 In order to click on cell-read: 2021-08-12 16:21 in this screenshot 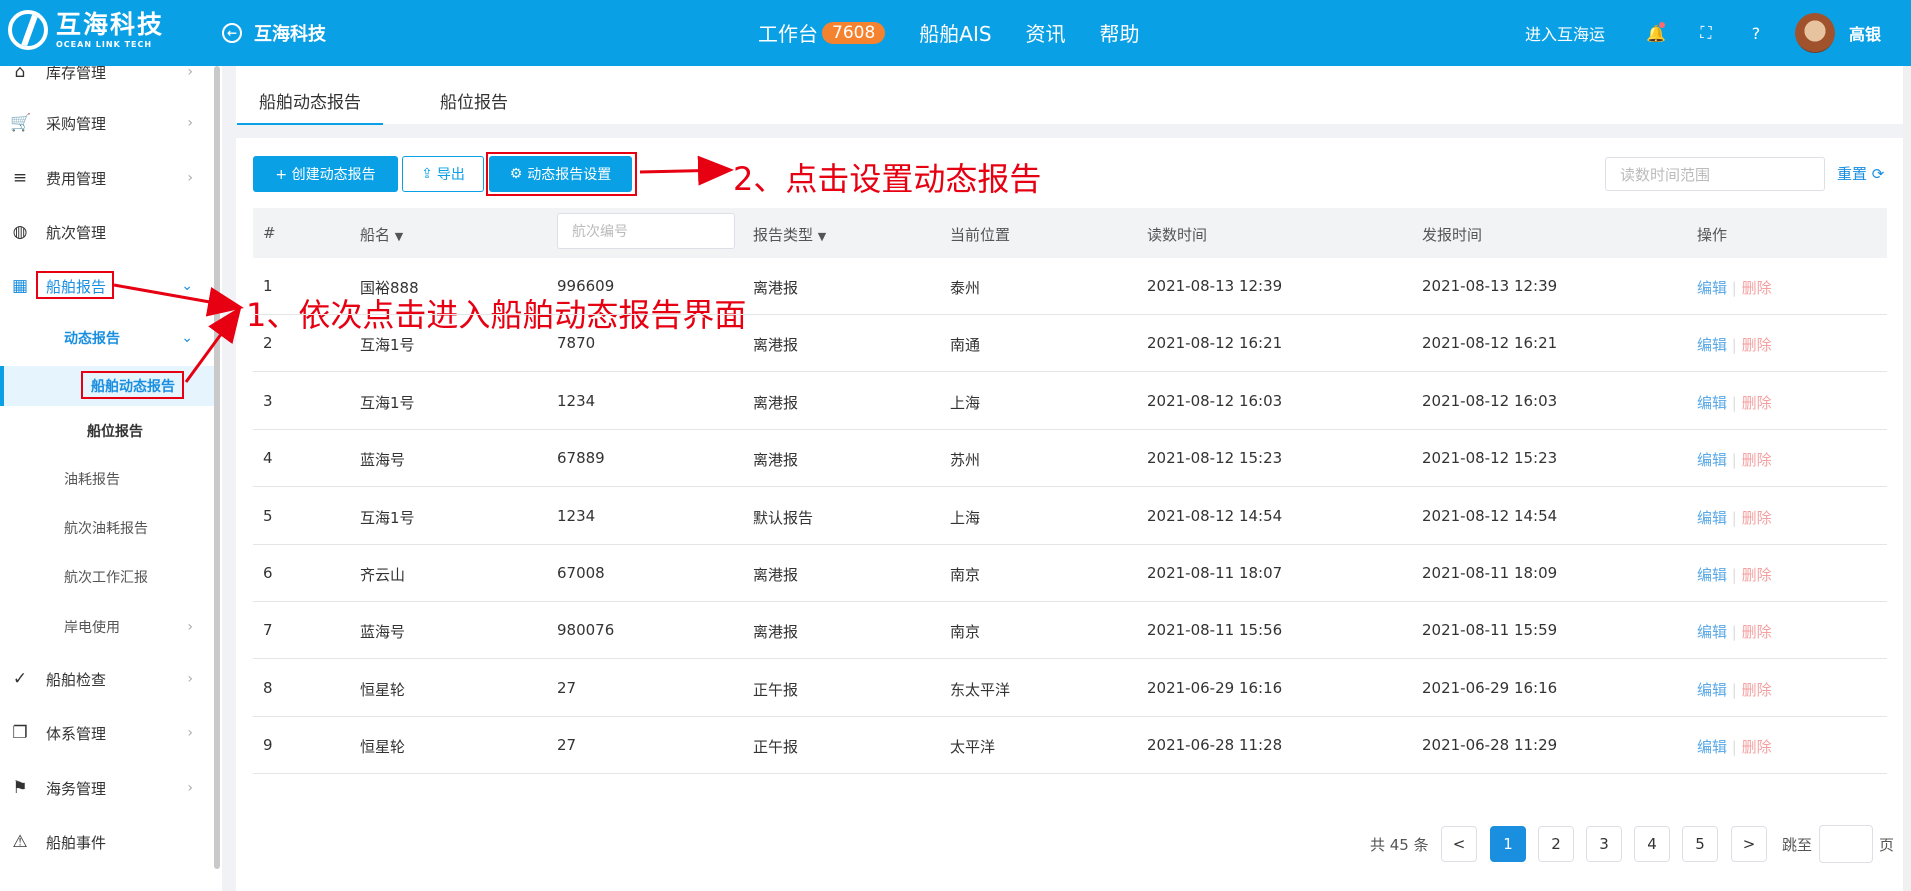, I will do `click(1215, 343)`.